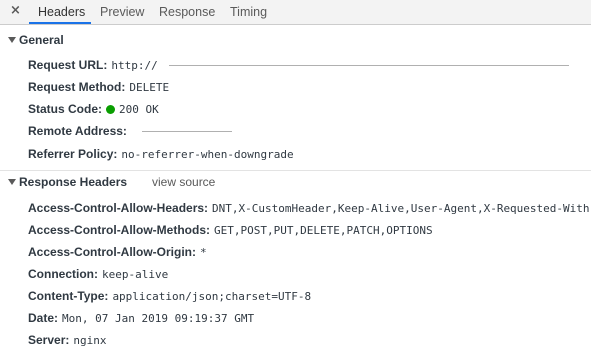 The width and height of the screenshot is (591, 354). Describe the element at coordinates (77, 87) in the screenshot. I see `request-method-key: Request Method:` at that location.